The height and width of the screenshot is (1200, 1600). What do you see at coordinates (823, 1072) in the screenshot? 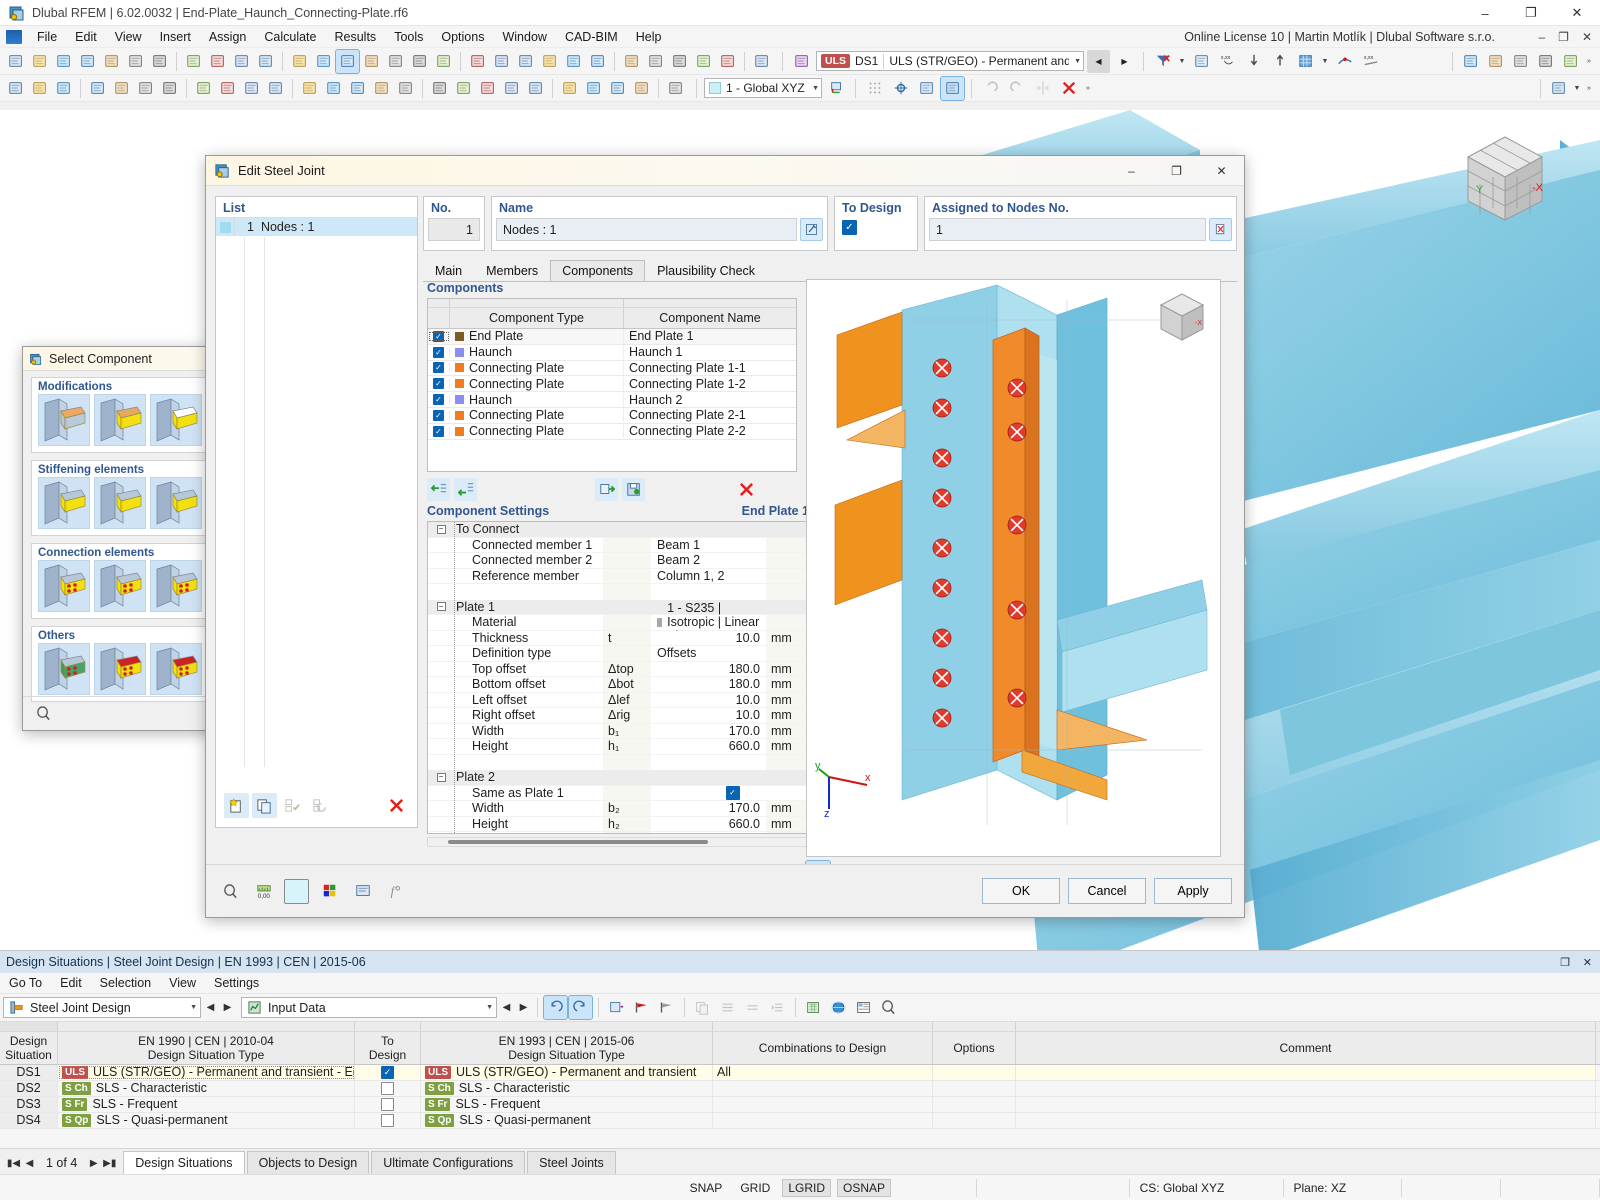
I see `bp-combinations: All` at bounding box center [823, 1072].